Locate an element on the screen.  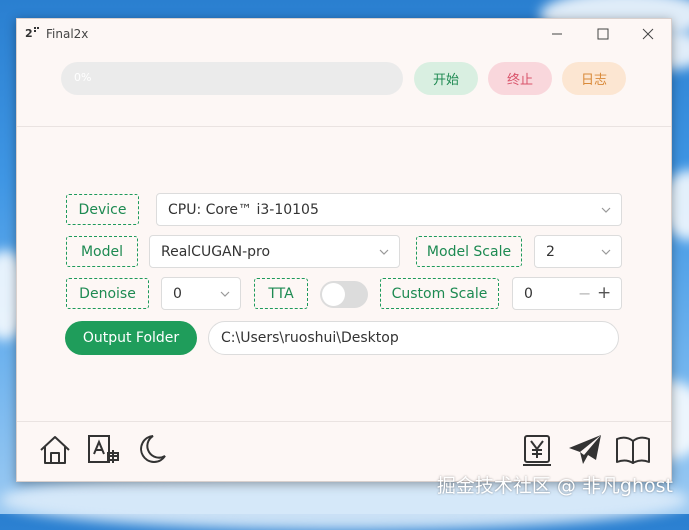
model-scale-label: Model Scale is located at coordinates (469, 251).